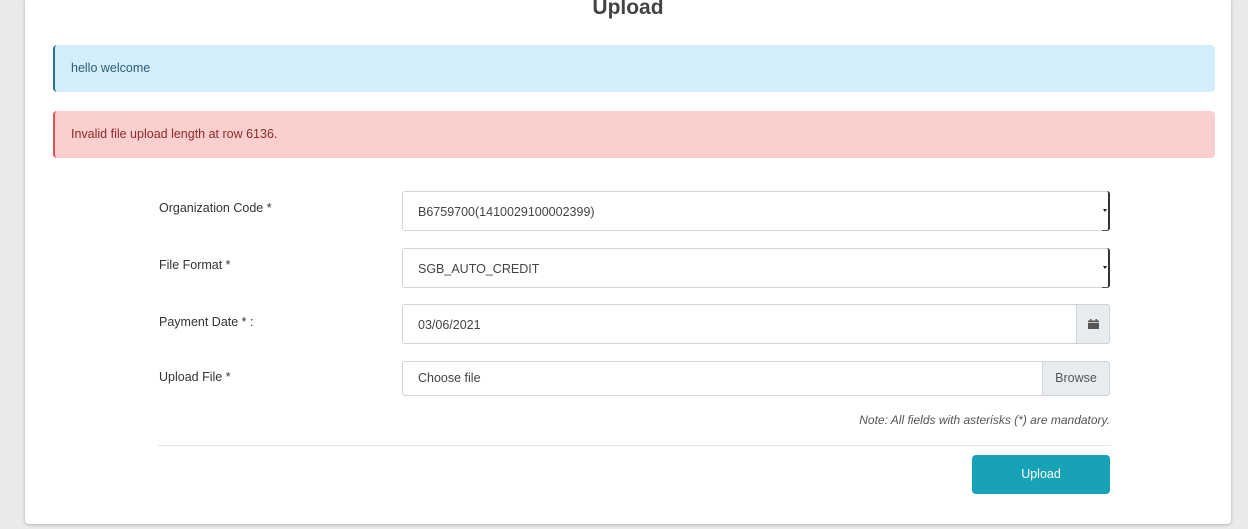 Image resolution: width=1248 pixels, height=529 pixels. Describe the element at coordinates (756, 378) in the screenshot. I see `upload-file-input: Choose file Browse` at that location.